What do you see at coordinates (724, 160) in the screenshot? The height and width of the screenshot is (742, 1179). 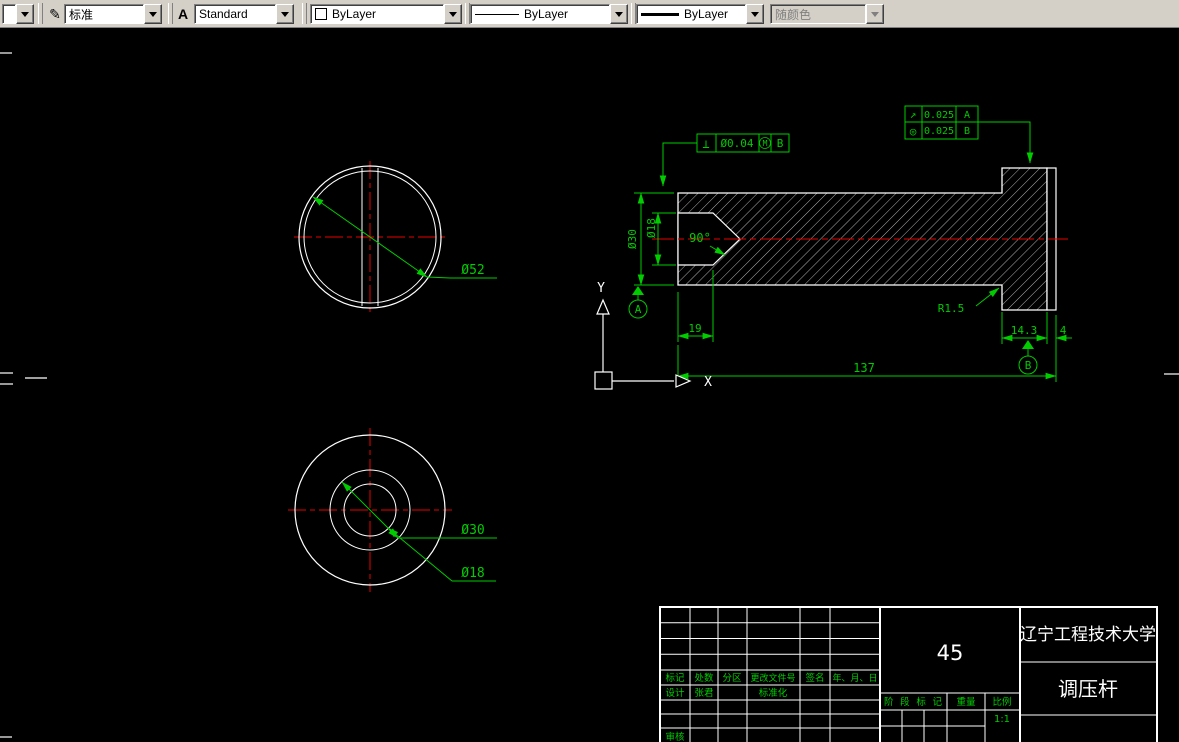 I see `fcf-perpendicularity: ⊥ Ø0.04 M B` at bounding box center [724, 160].